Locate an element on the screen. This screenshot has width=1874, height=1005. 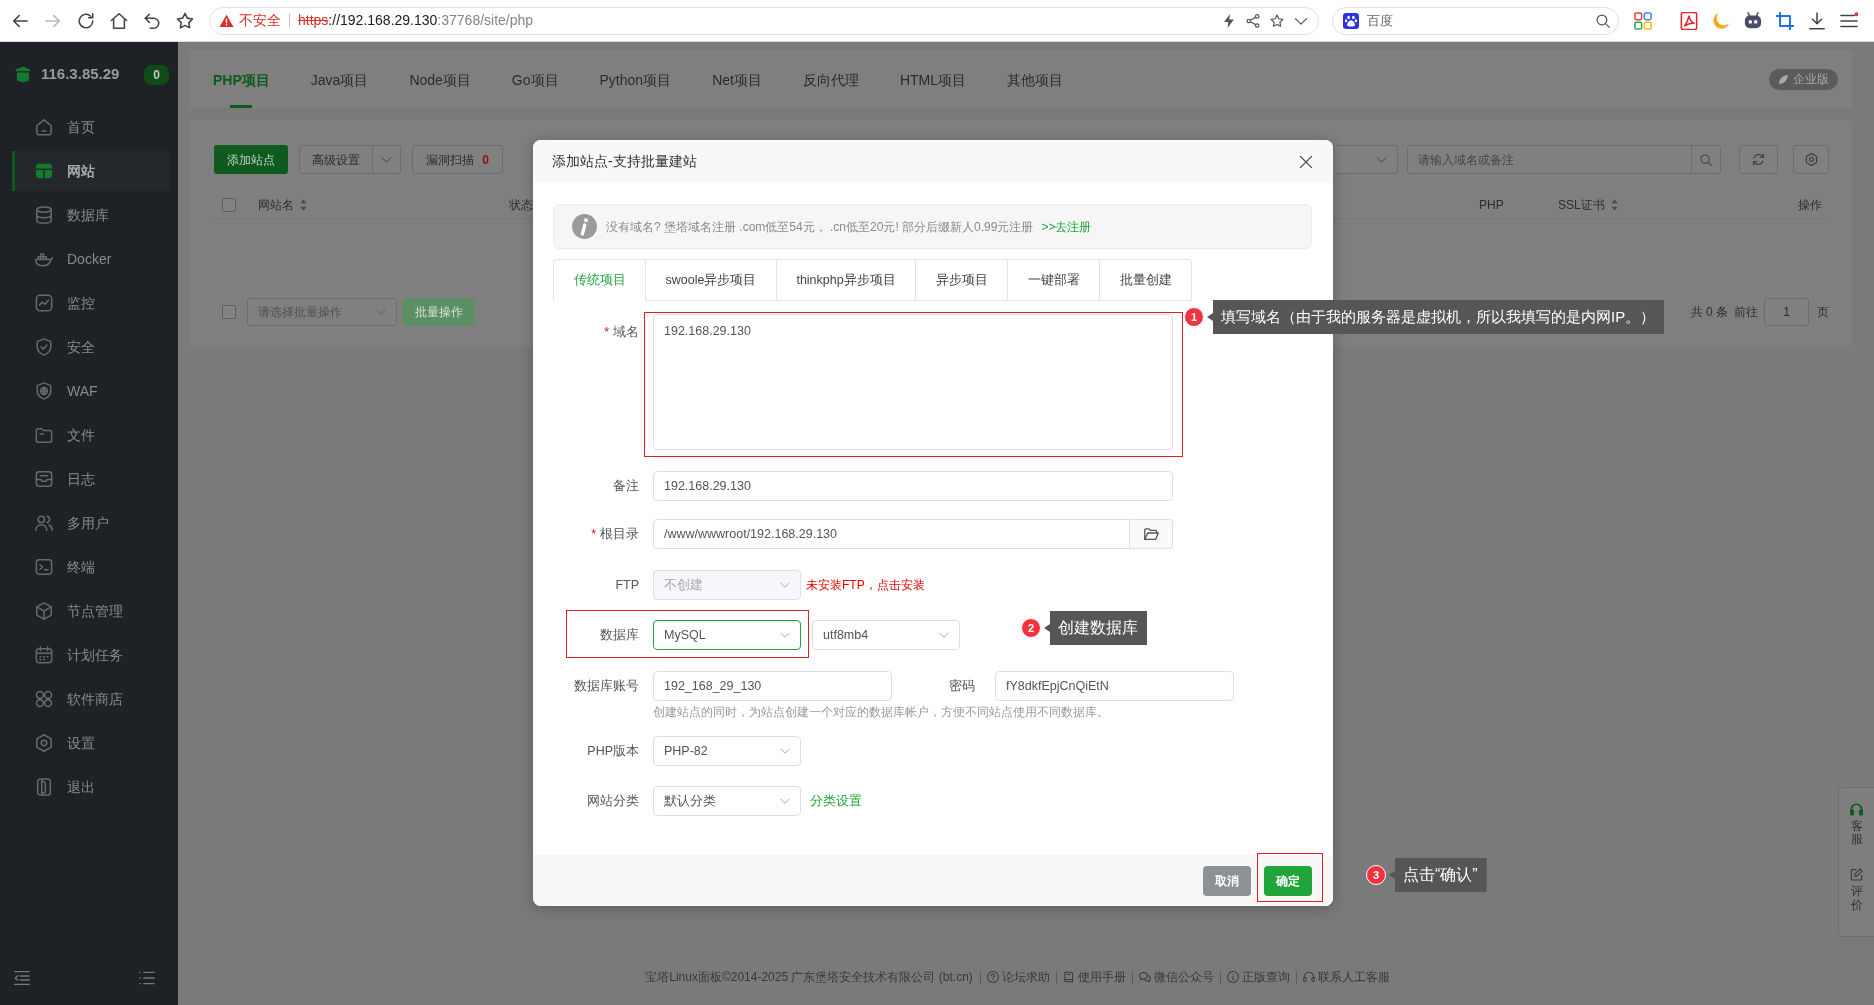
column-header: SSL证书 is located at coordinates (1581, 204).